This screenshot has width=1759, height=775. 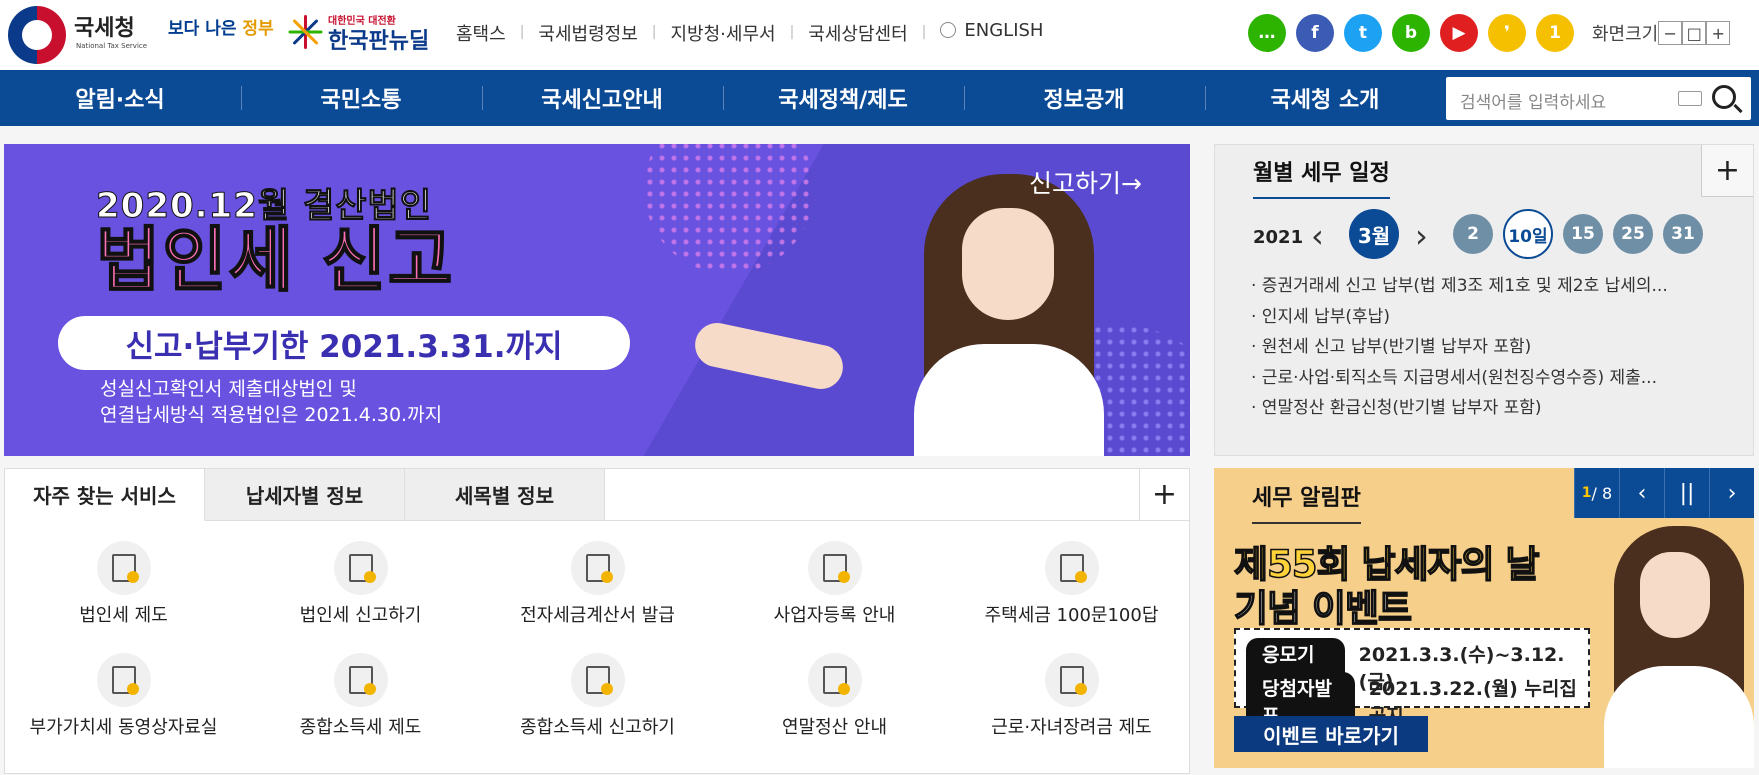 I want to click on nav-hometax: 홈택스, so click(x=481, y=33).